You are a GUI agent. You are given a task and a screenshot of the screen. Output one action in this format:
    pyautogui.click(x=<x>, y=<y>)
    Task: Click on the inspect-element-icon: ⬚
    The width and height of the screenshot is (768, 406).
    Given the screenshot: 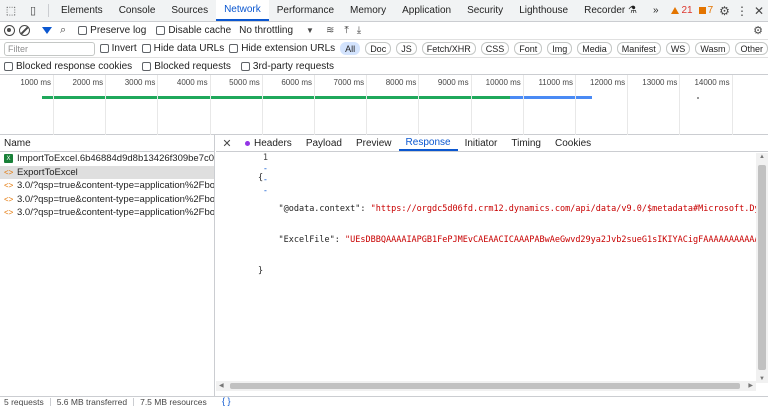 What is the action you would take?
    pyautogui.click(x=11, y=10)
    